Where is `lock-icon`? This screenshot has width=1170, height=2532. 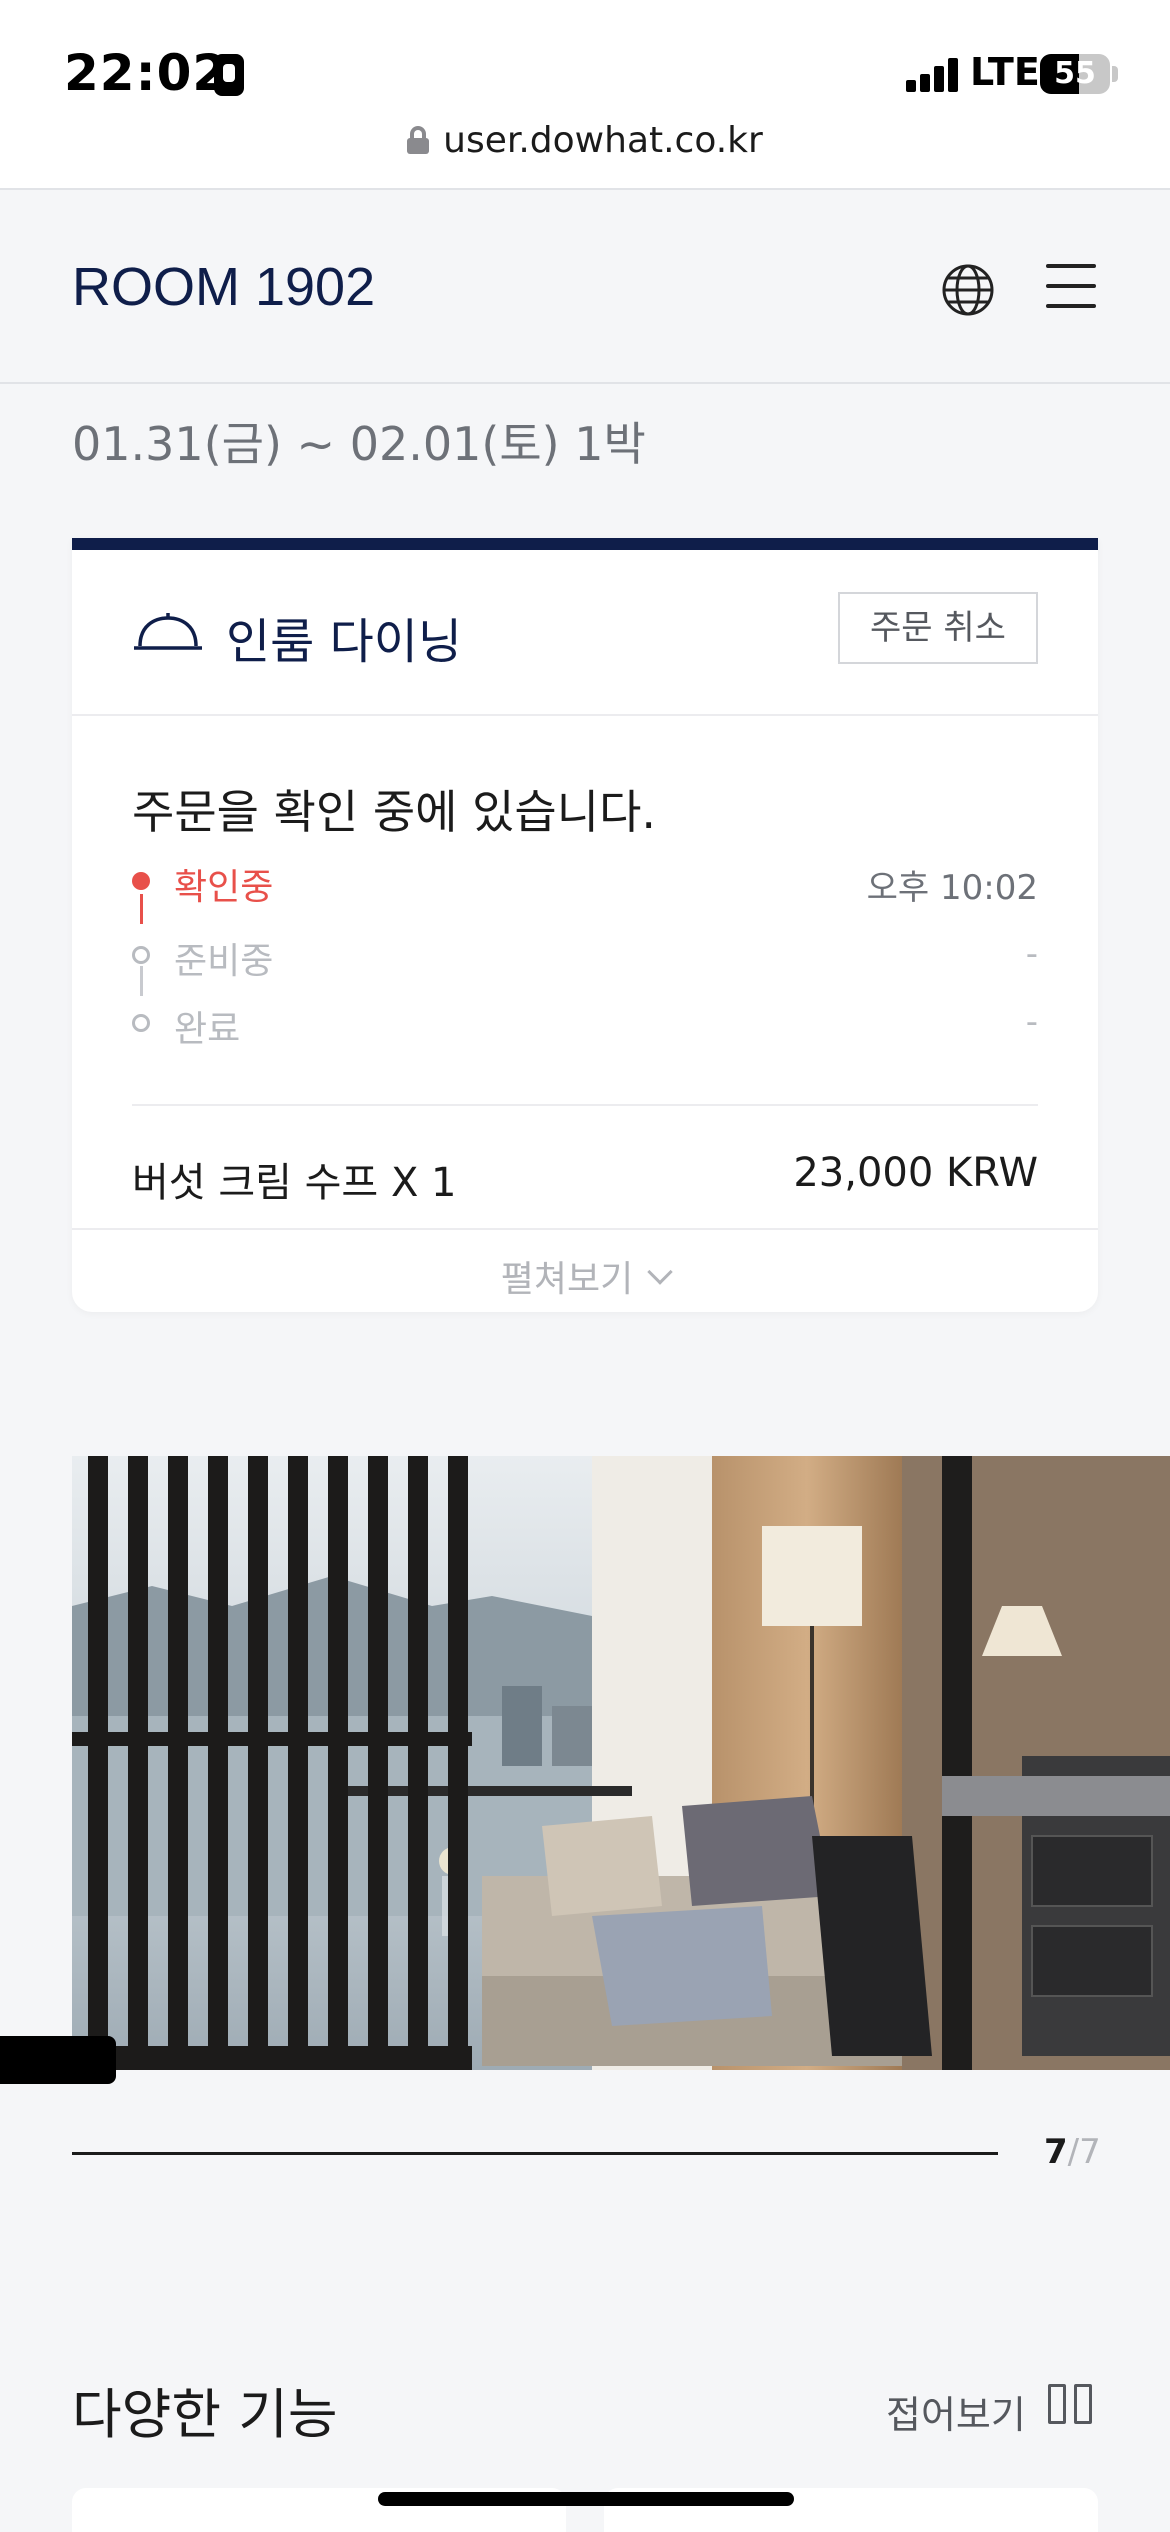 lock-icon is located at coordinates (418, 140).